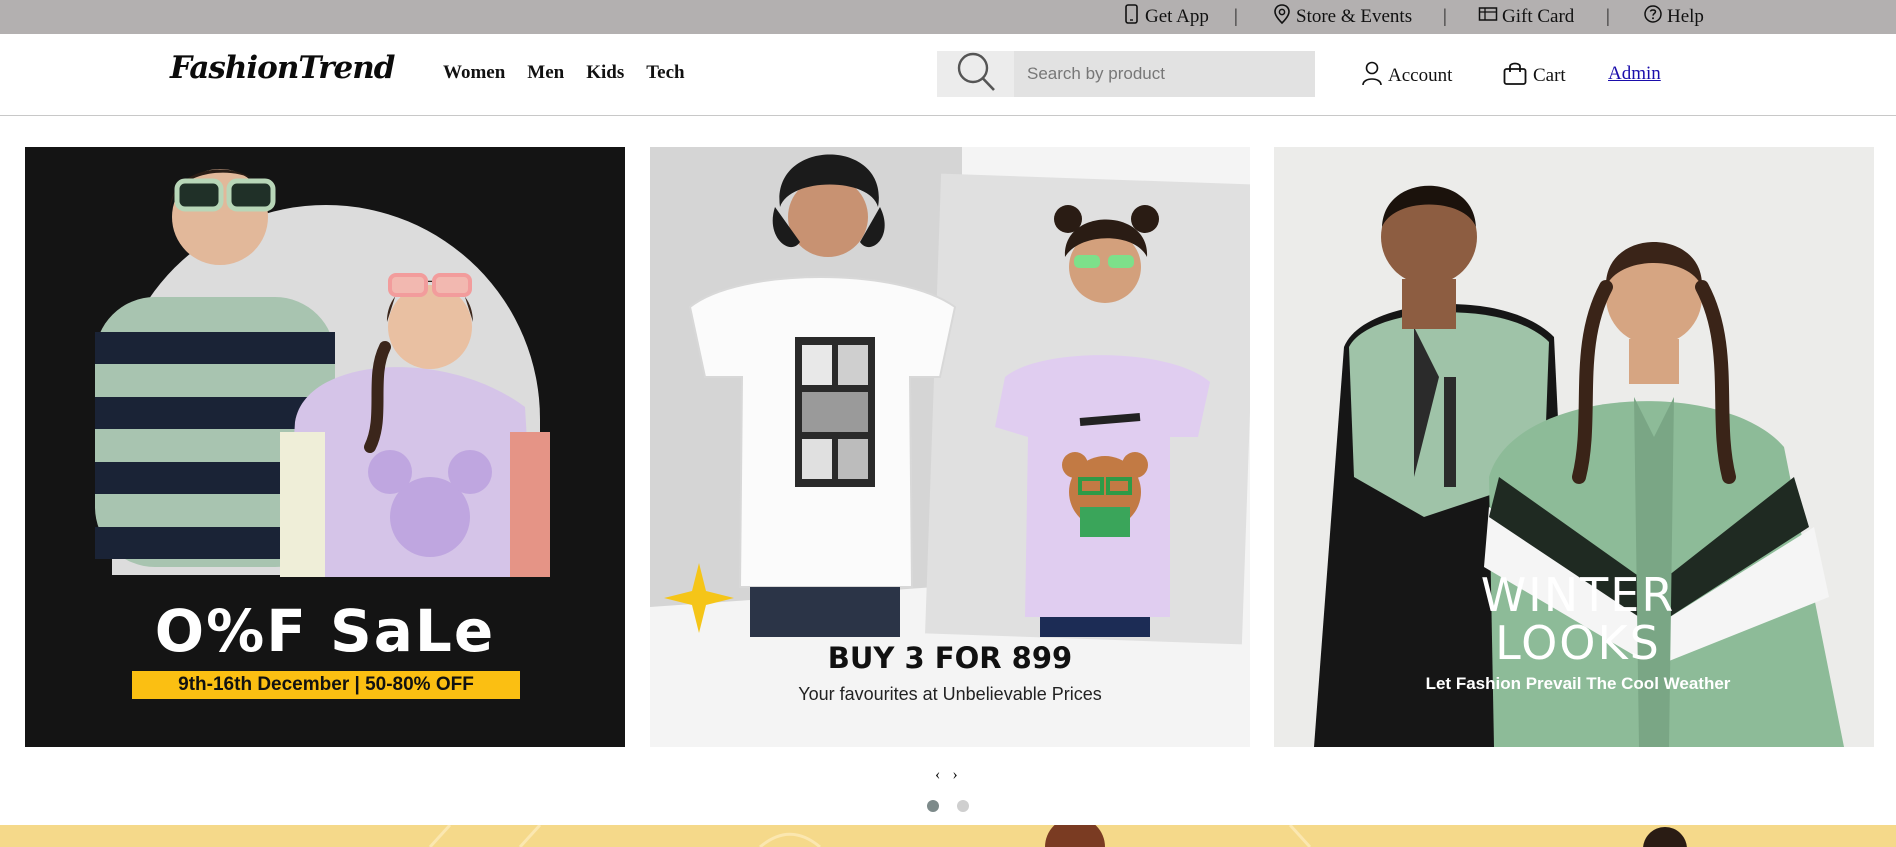  Describe the element at coordinates (954, 775) in the screenshot. I see `carousel-next-button: ›` at that location.